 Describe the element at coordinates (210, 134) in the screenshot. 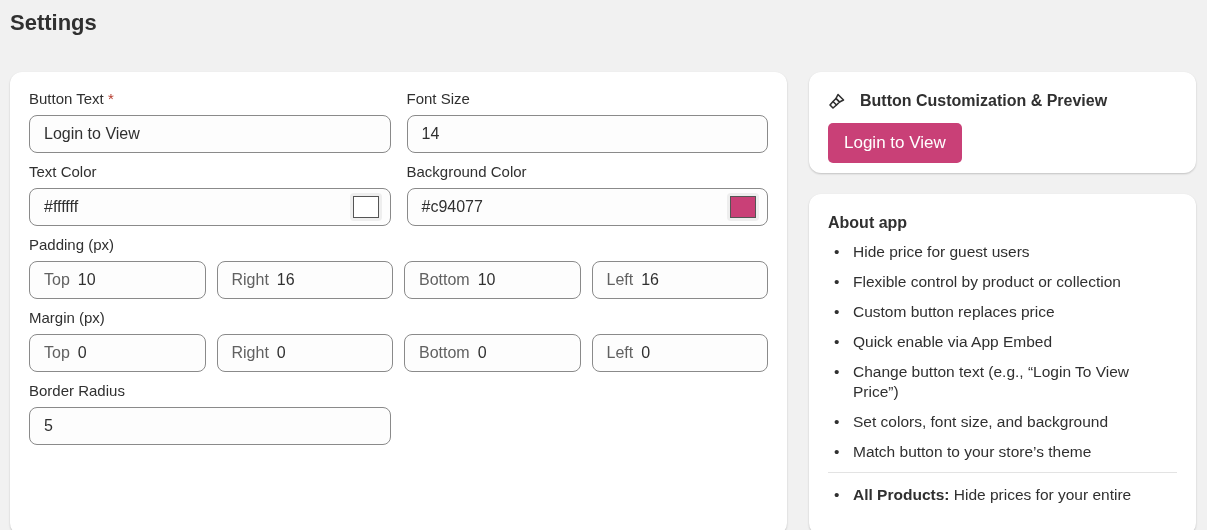

I see `text-input: Login to View` at that location.